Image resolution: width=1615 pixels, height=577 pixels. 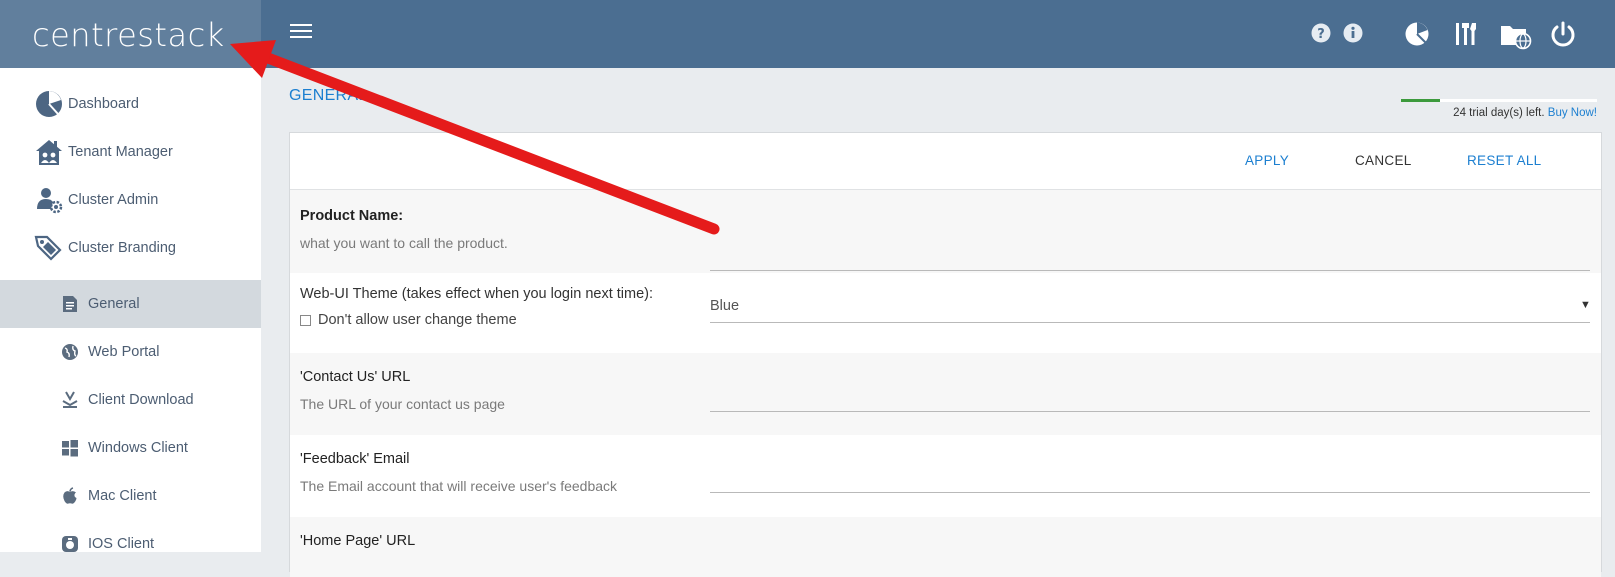 What do you see at coordinates (1383, 160) in the screenshot?
I see `cancel-button: CANCEL` at bounding box center [1383, 160].